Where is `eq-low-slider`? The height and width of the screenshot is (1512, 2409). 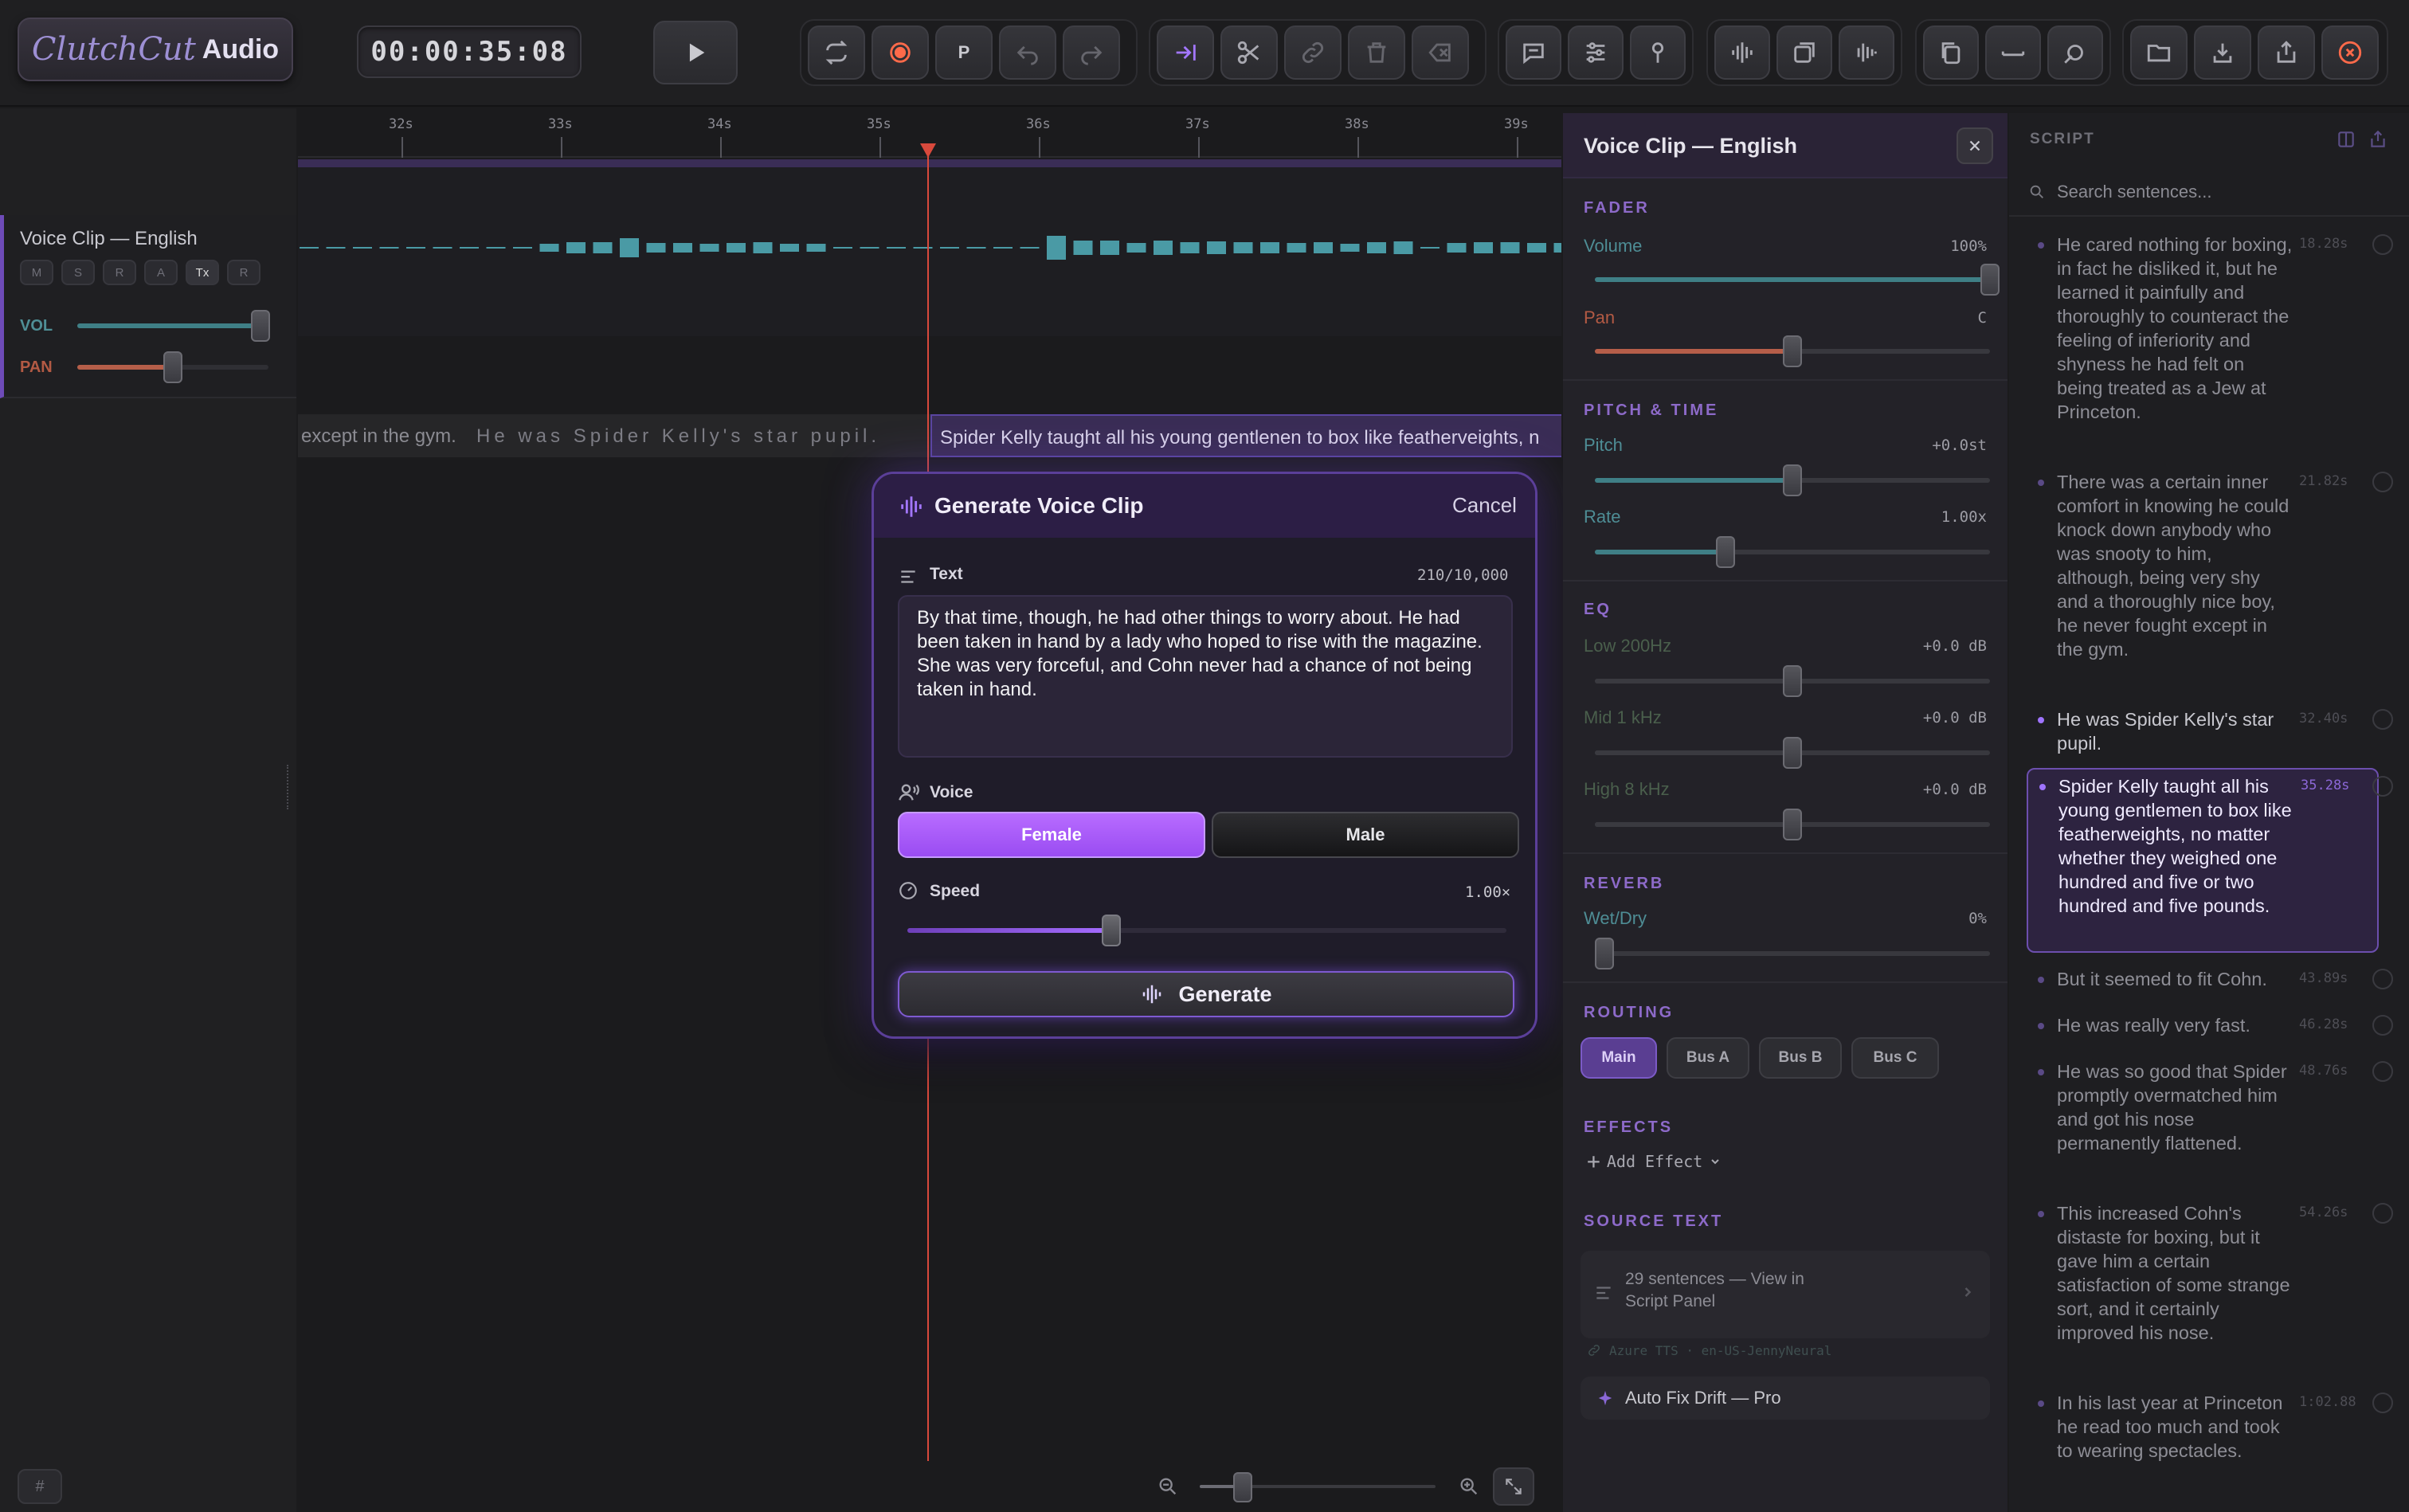
eq-low-slider is located at coordinates (1792, 681).